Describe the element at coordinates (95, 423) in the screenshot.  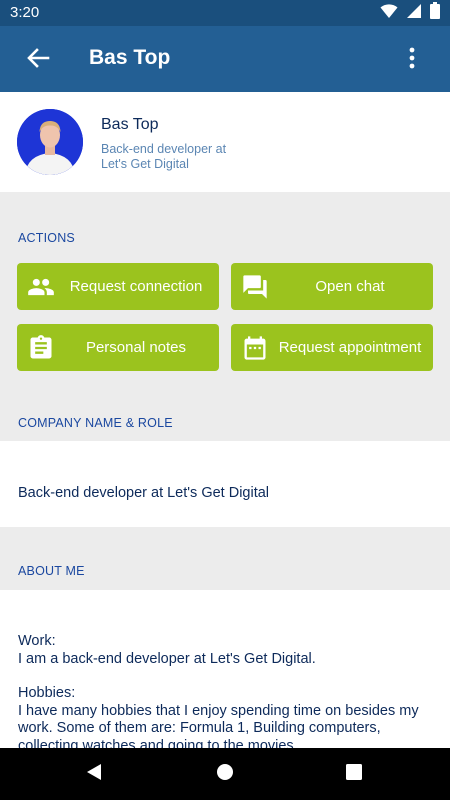
I see `section-label-company: COMPANY NAME & ROLE` at that location.